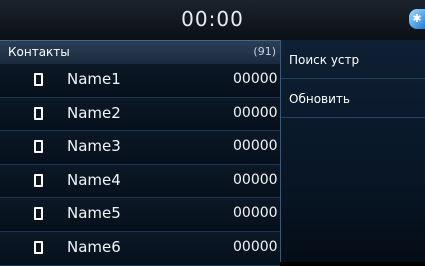  Describe the element at coordinates (140, 81) in the screenshot. I see `contact-row: Name1 00000` at that location.